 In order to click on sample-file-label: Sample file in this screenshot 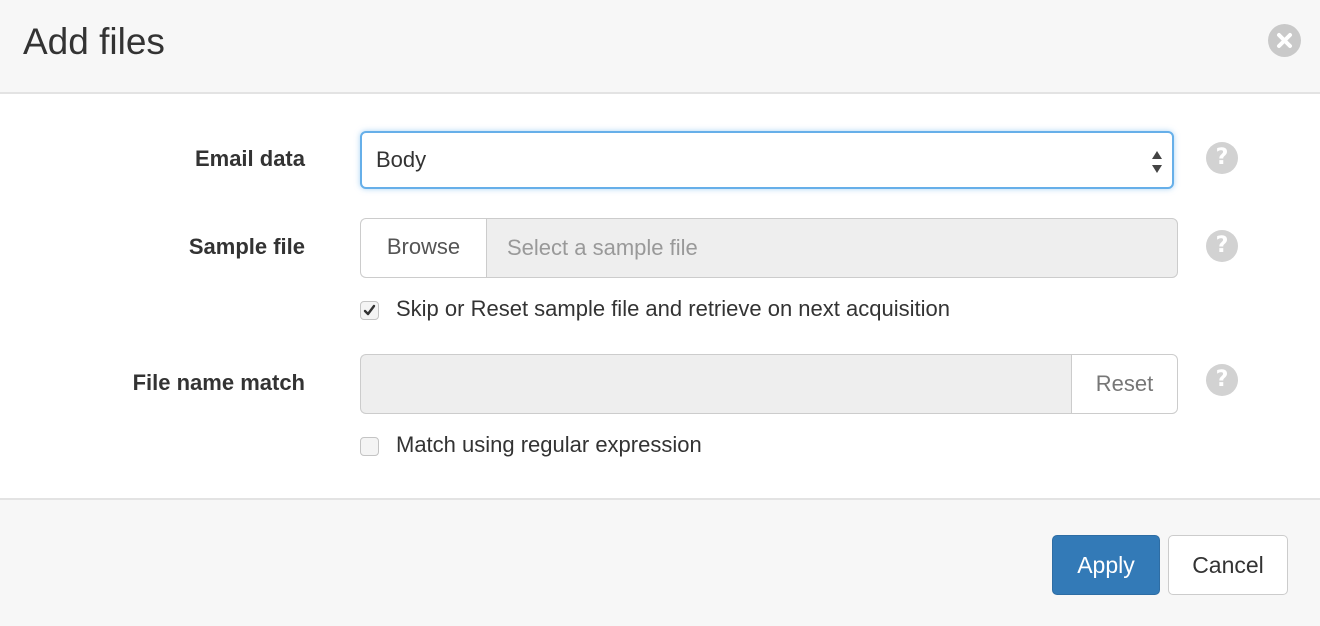, I will do `click(246, 246)`.